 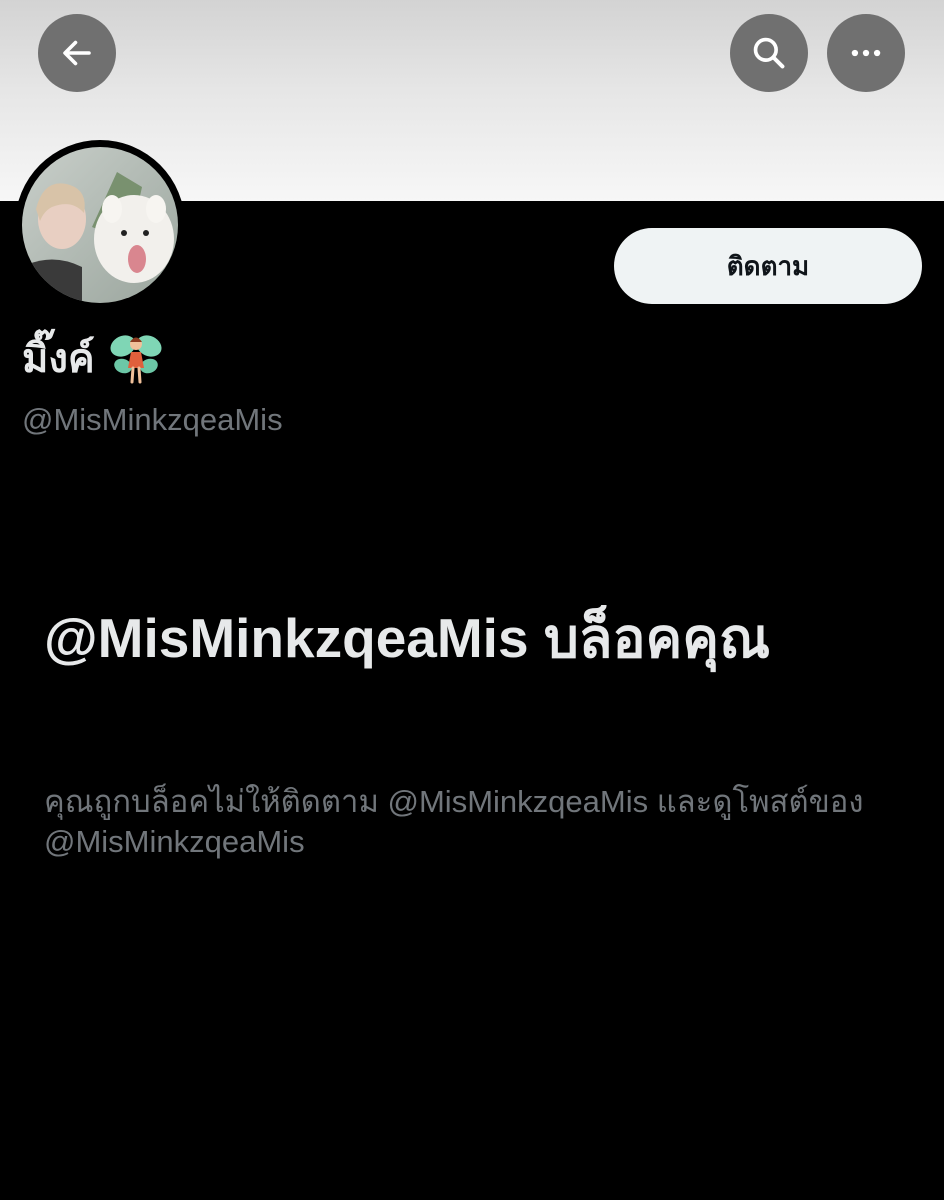 I want to click on profile-name-row: มิ๊งค์, so click(x=92, y=358).